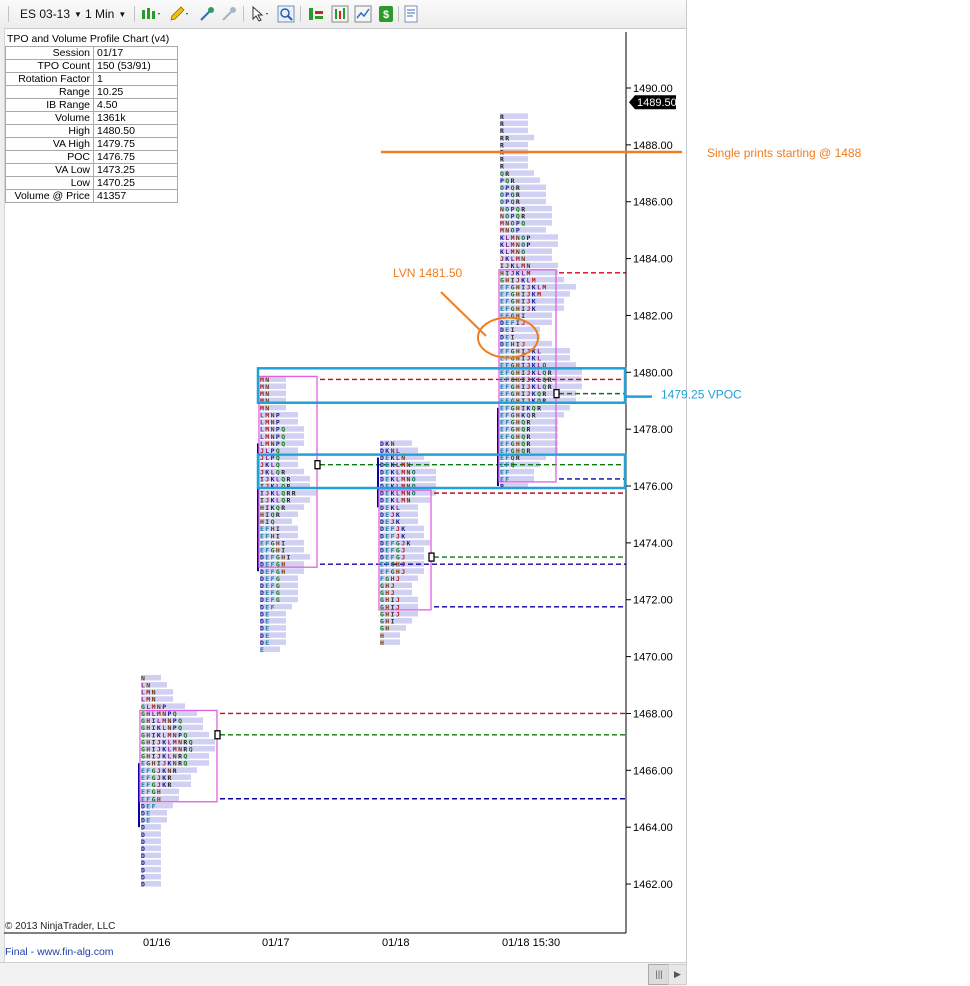 The width and height of the screenshot is (970, 986). What do you see at coordinates (653, 316) in the screenshot?
I see `y-tick-label: 1482.00` at bounding box center [653, 316].